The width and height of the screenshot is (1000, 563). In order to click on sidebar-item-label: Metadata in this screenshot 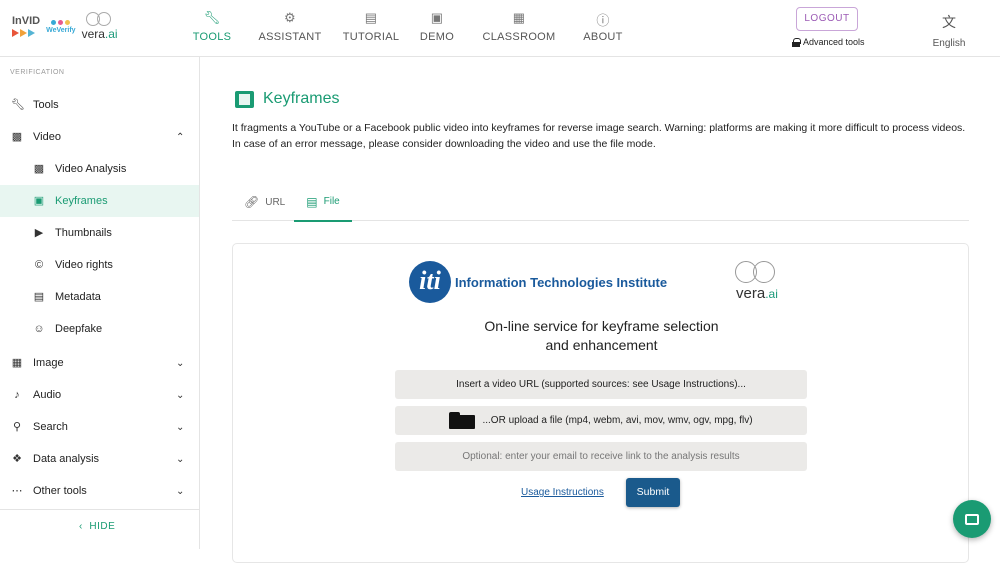, I will do `click(78, 297)`.